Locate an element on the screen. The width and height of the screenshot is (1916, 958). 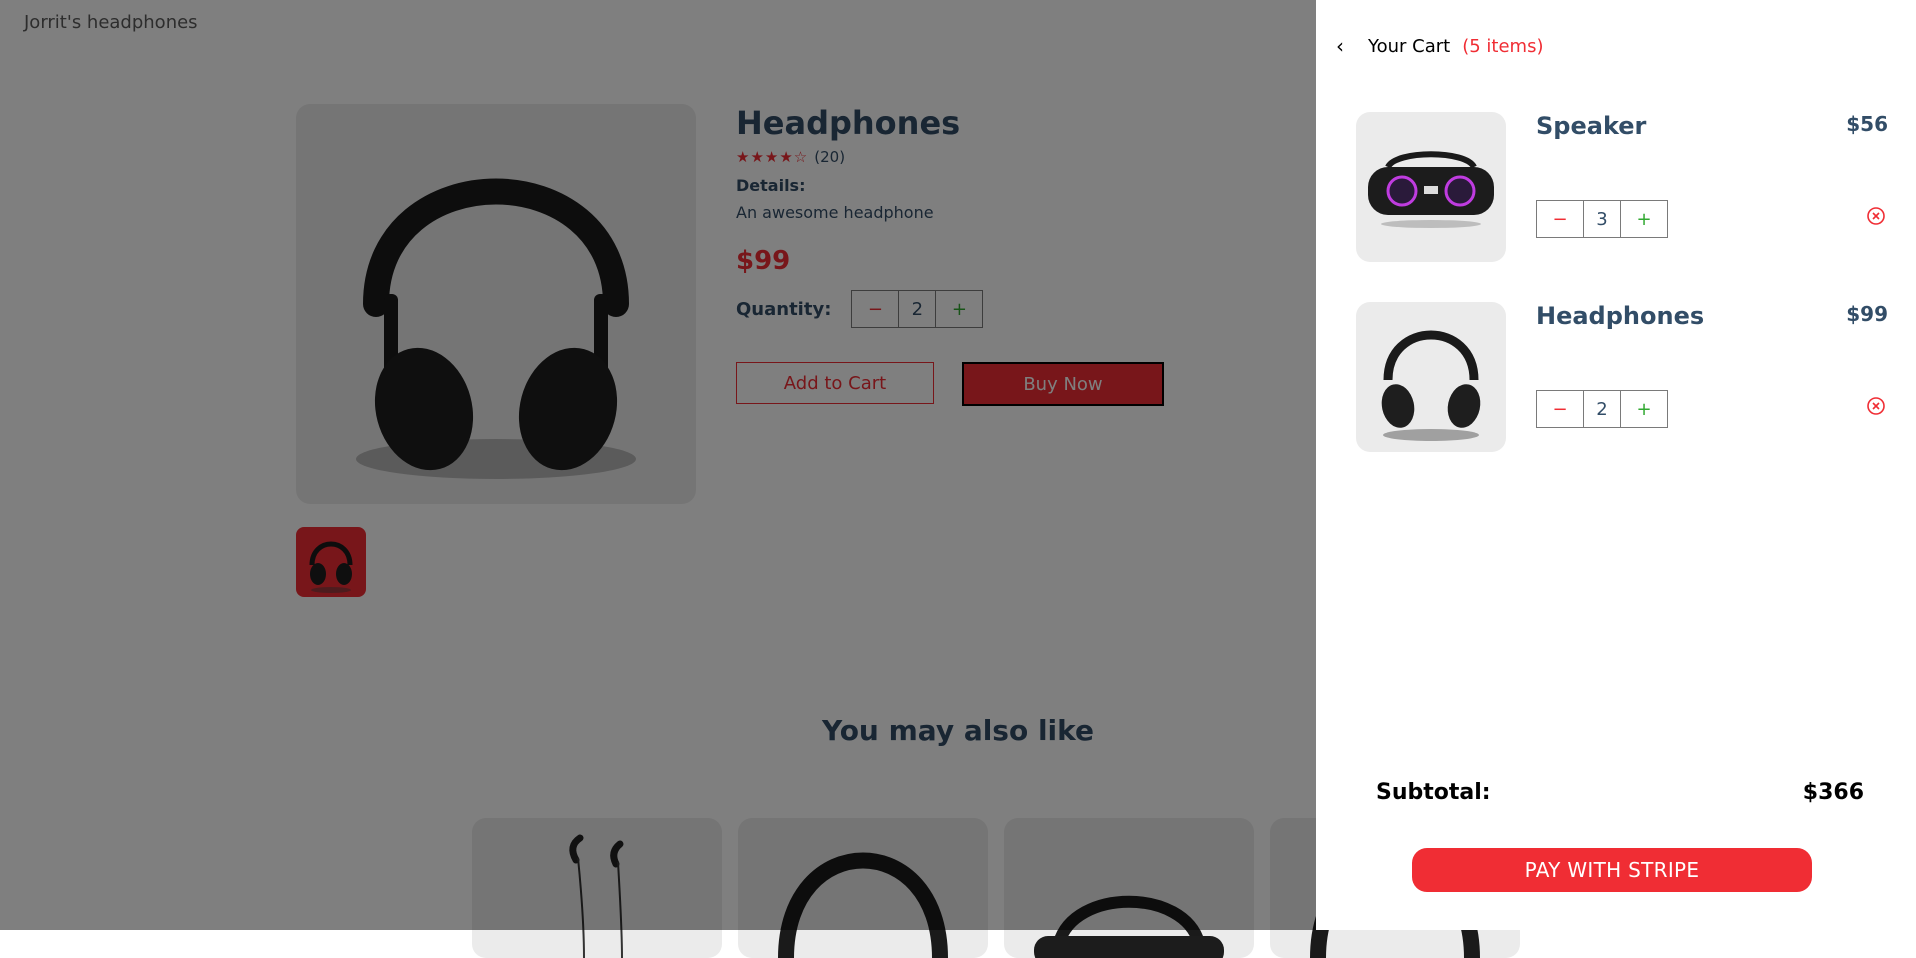
pay-with-stripe-button: PAY WITH STRIPE is located at coordinates (1612, 870).